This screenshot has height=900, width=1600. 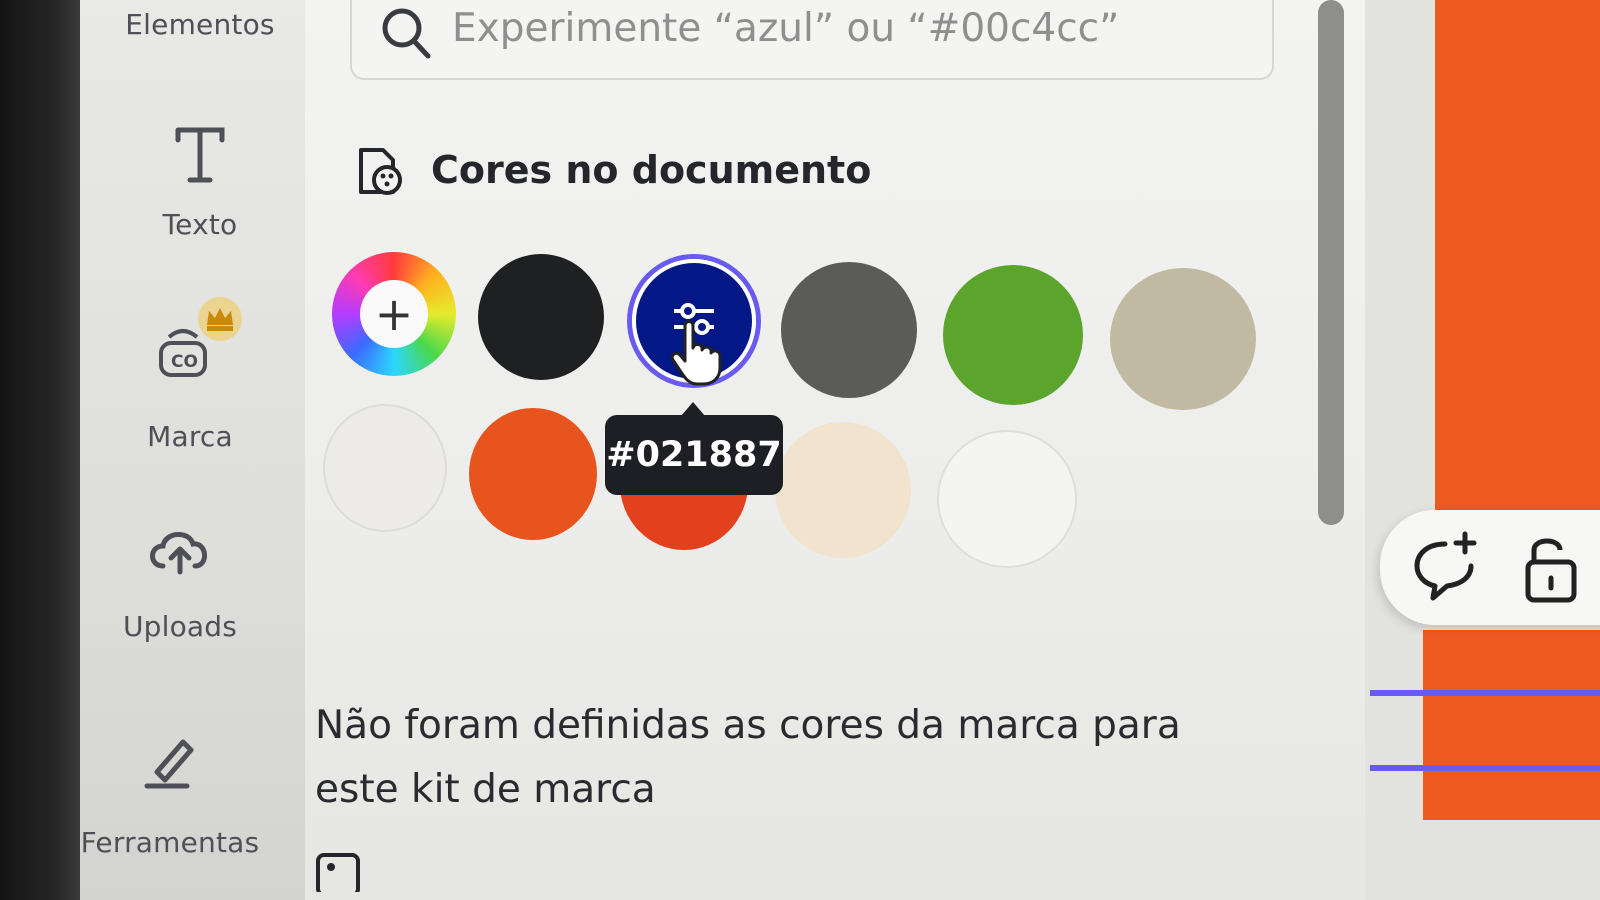 What do you see at coordinates (1331, 262) in the screenshot?
I see `panel-scrollbar` at bounding box center [1331, 262].